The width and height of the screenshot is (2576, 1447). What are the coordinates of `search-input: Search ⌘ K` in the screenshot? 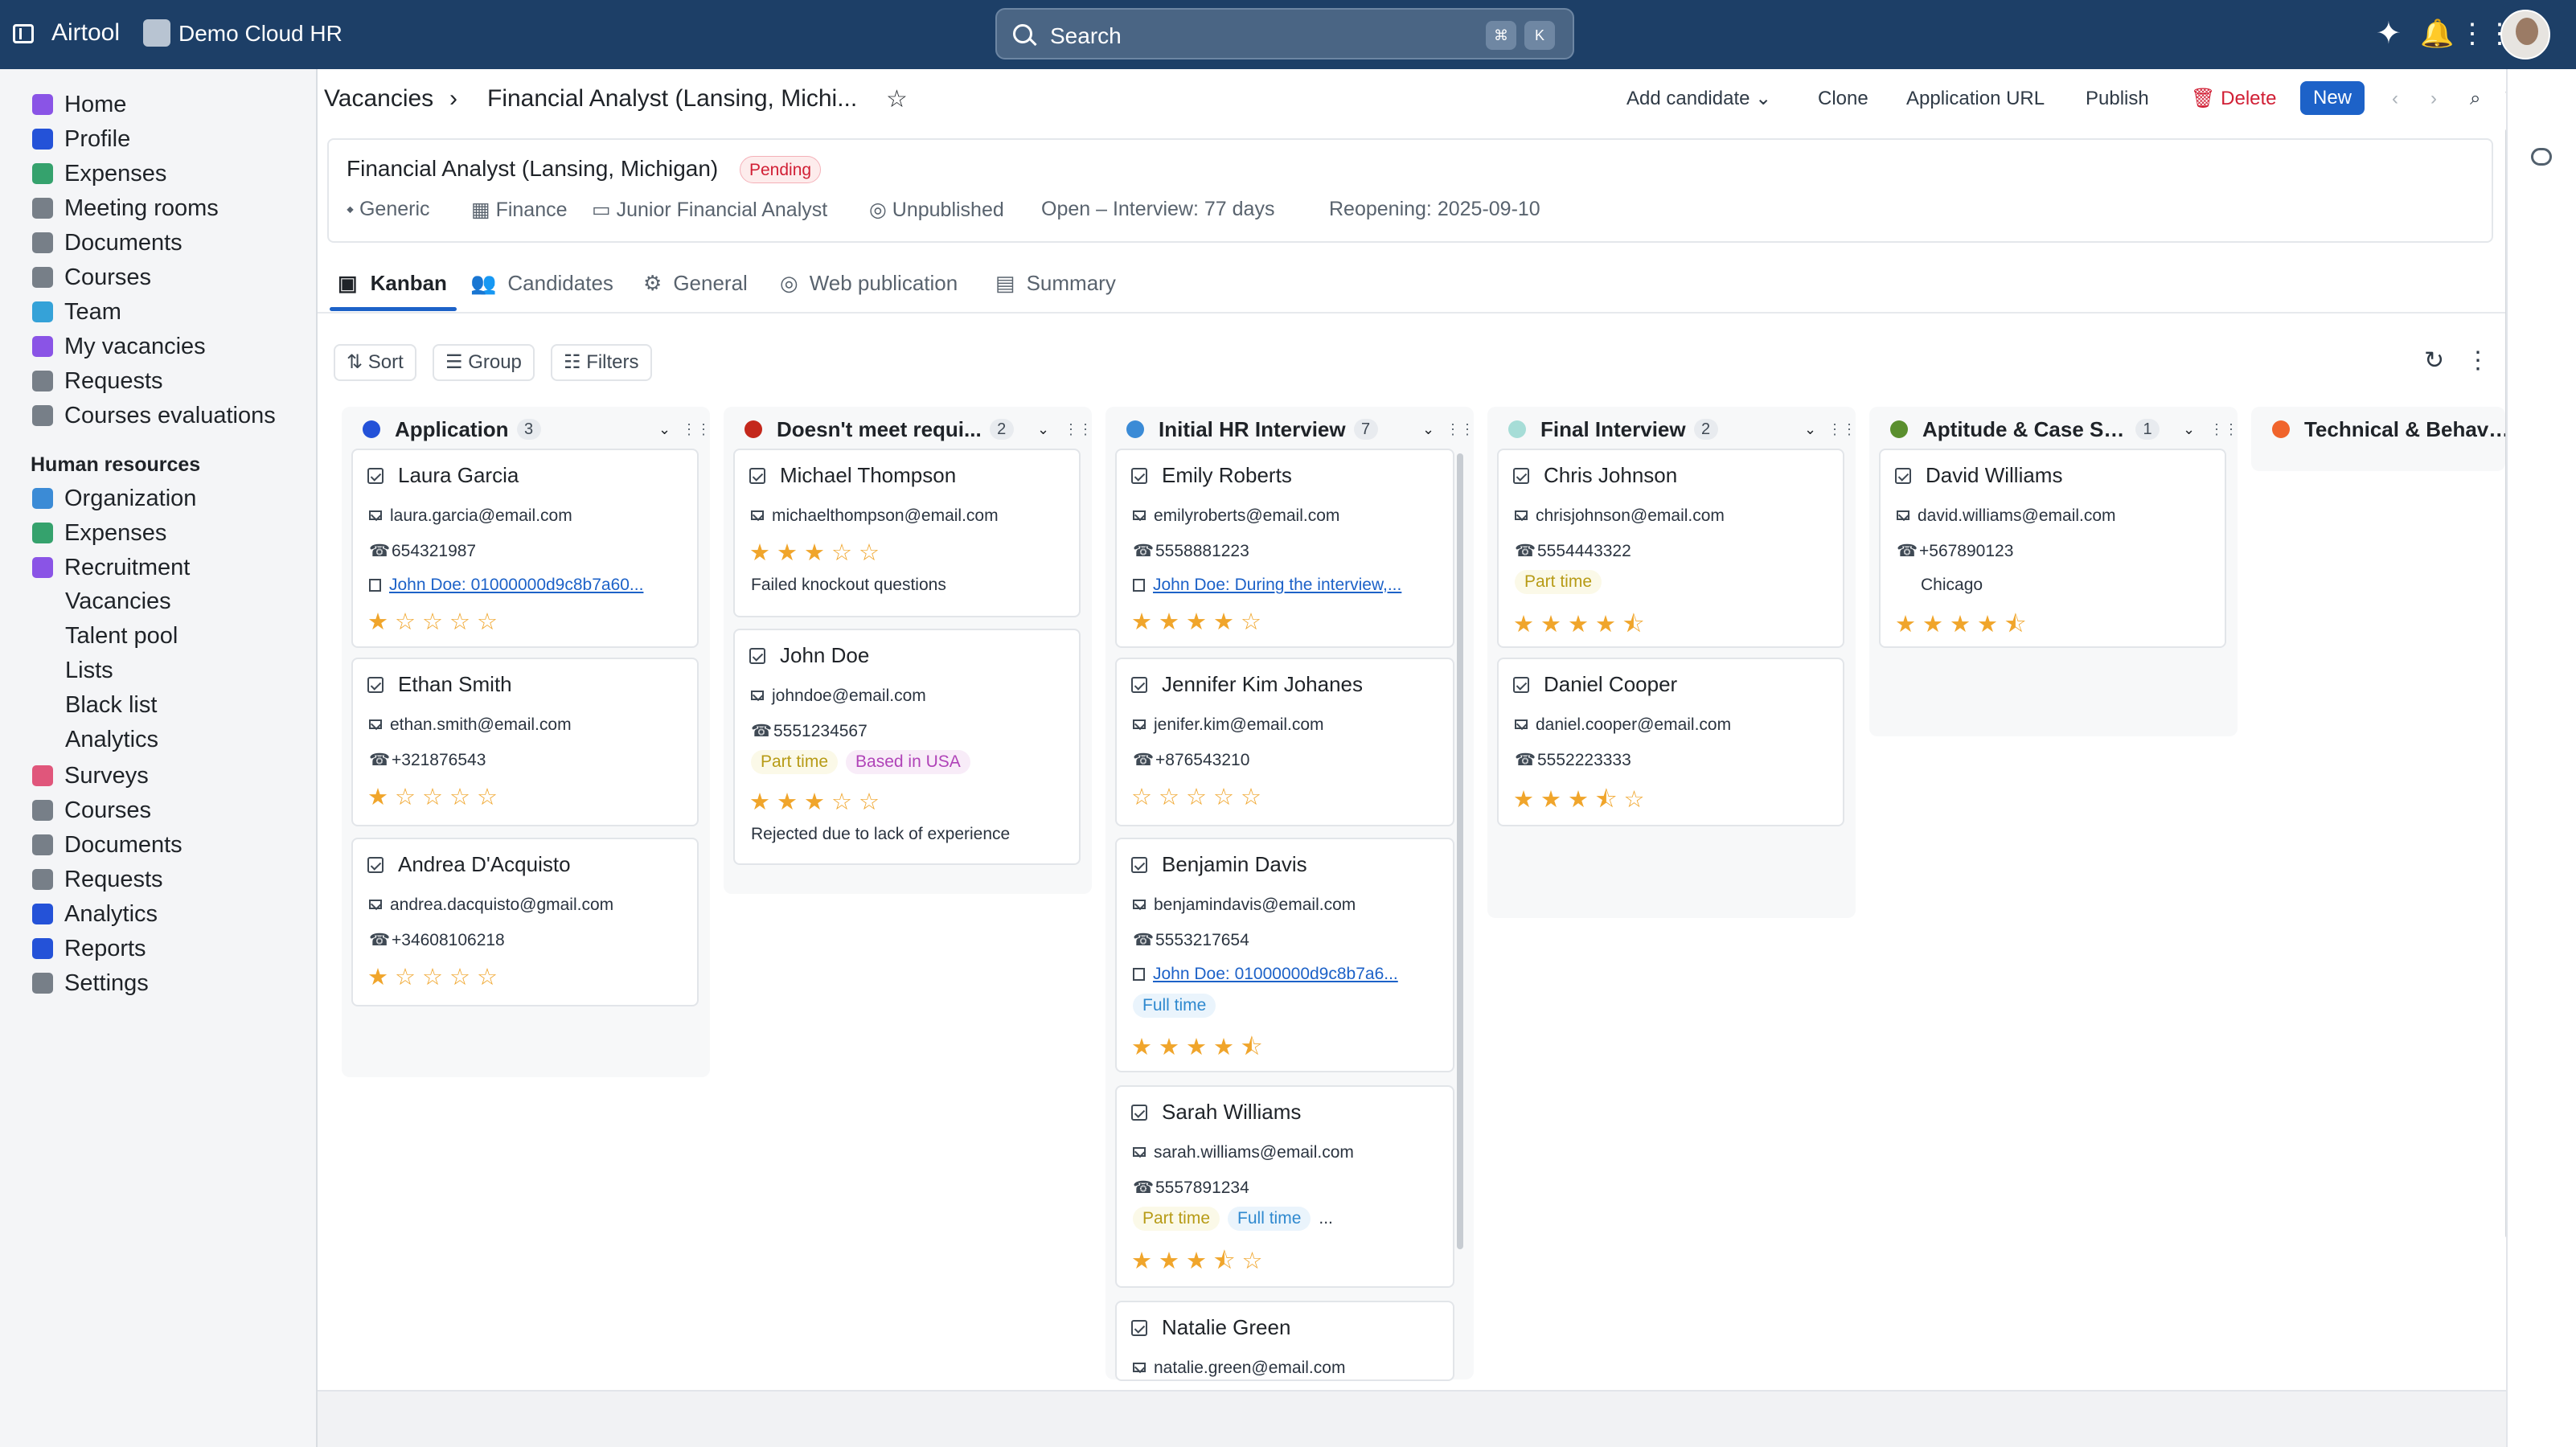 It's located at (1284, 33).